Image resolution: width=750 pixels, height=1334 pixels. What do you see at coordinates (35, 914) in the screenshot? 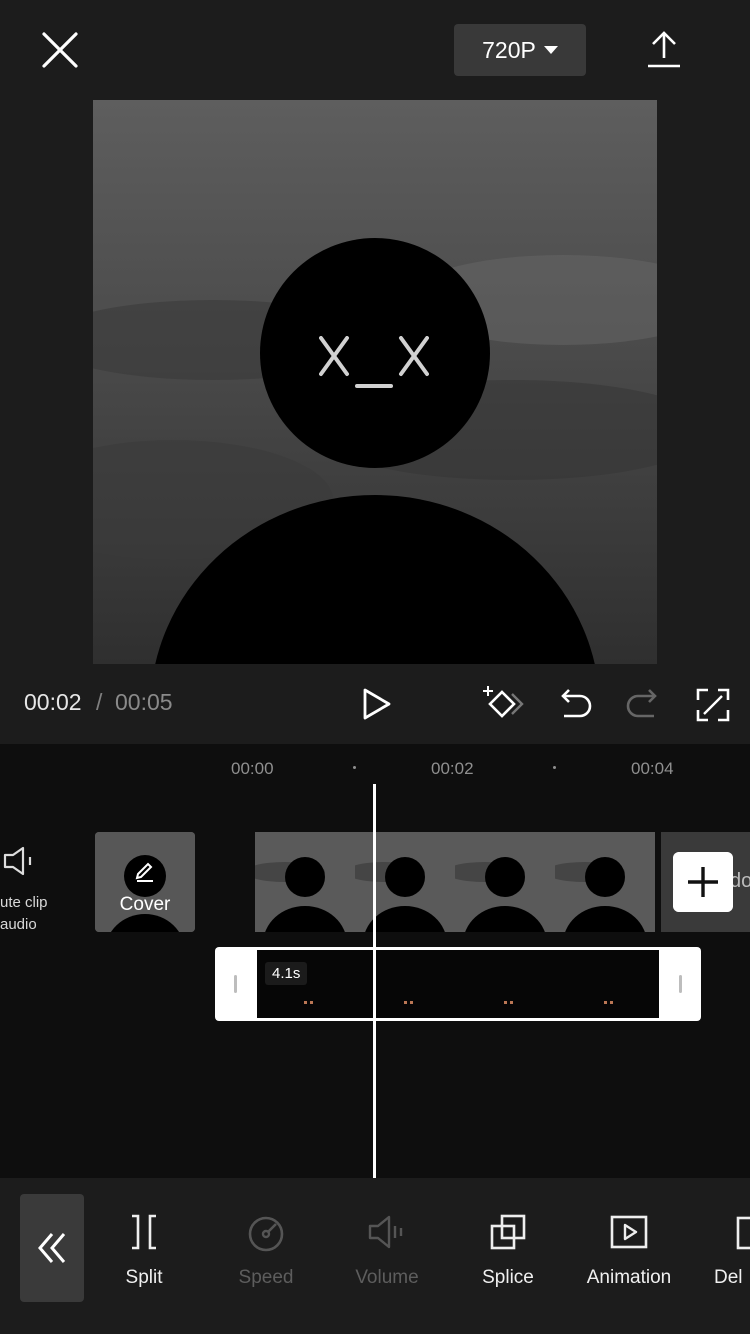
I see `mute-clip-label: ute clip audio` at bounding box center [35, 914].